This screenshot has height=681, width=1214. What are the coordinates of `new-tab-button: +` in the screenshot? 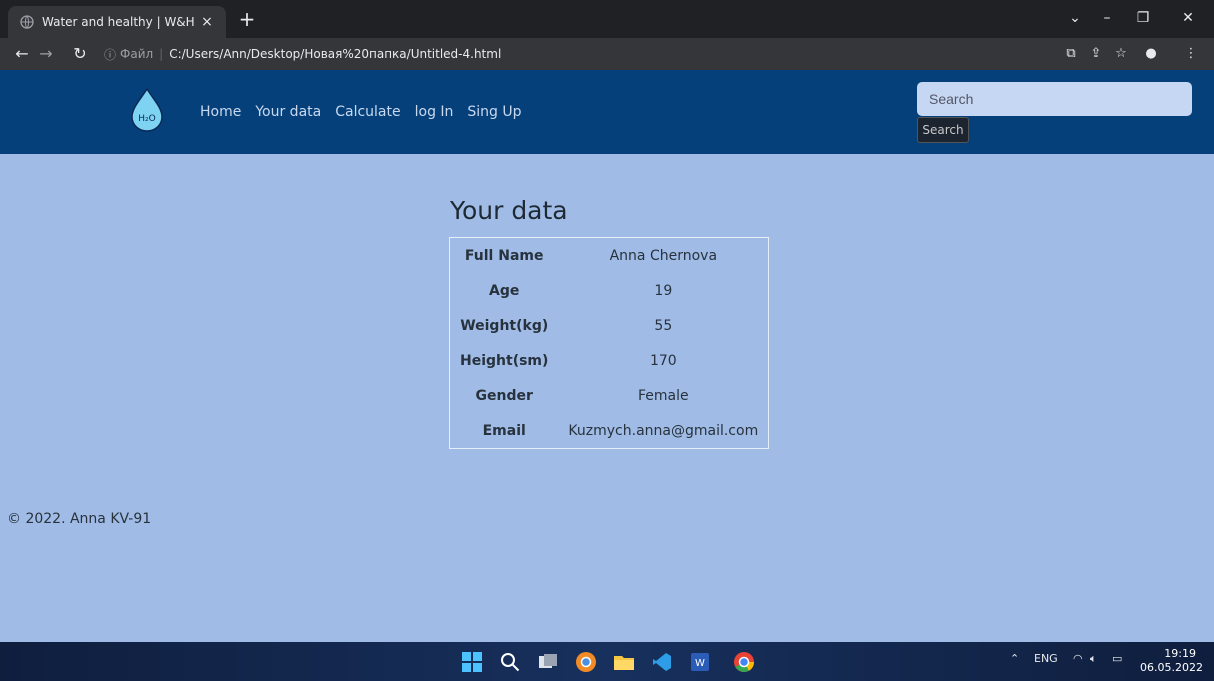 It's located at (247, 19).